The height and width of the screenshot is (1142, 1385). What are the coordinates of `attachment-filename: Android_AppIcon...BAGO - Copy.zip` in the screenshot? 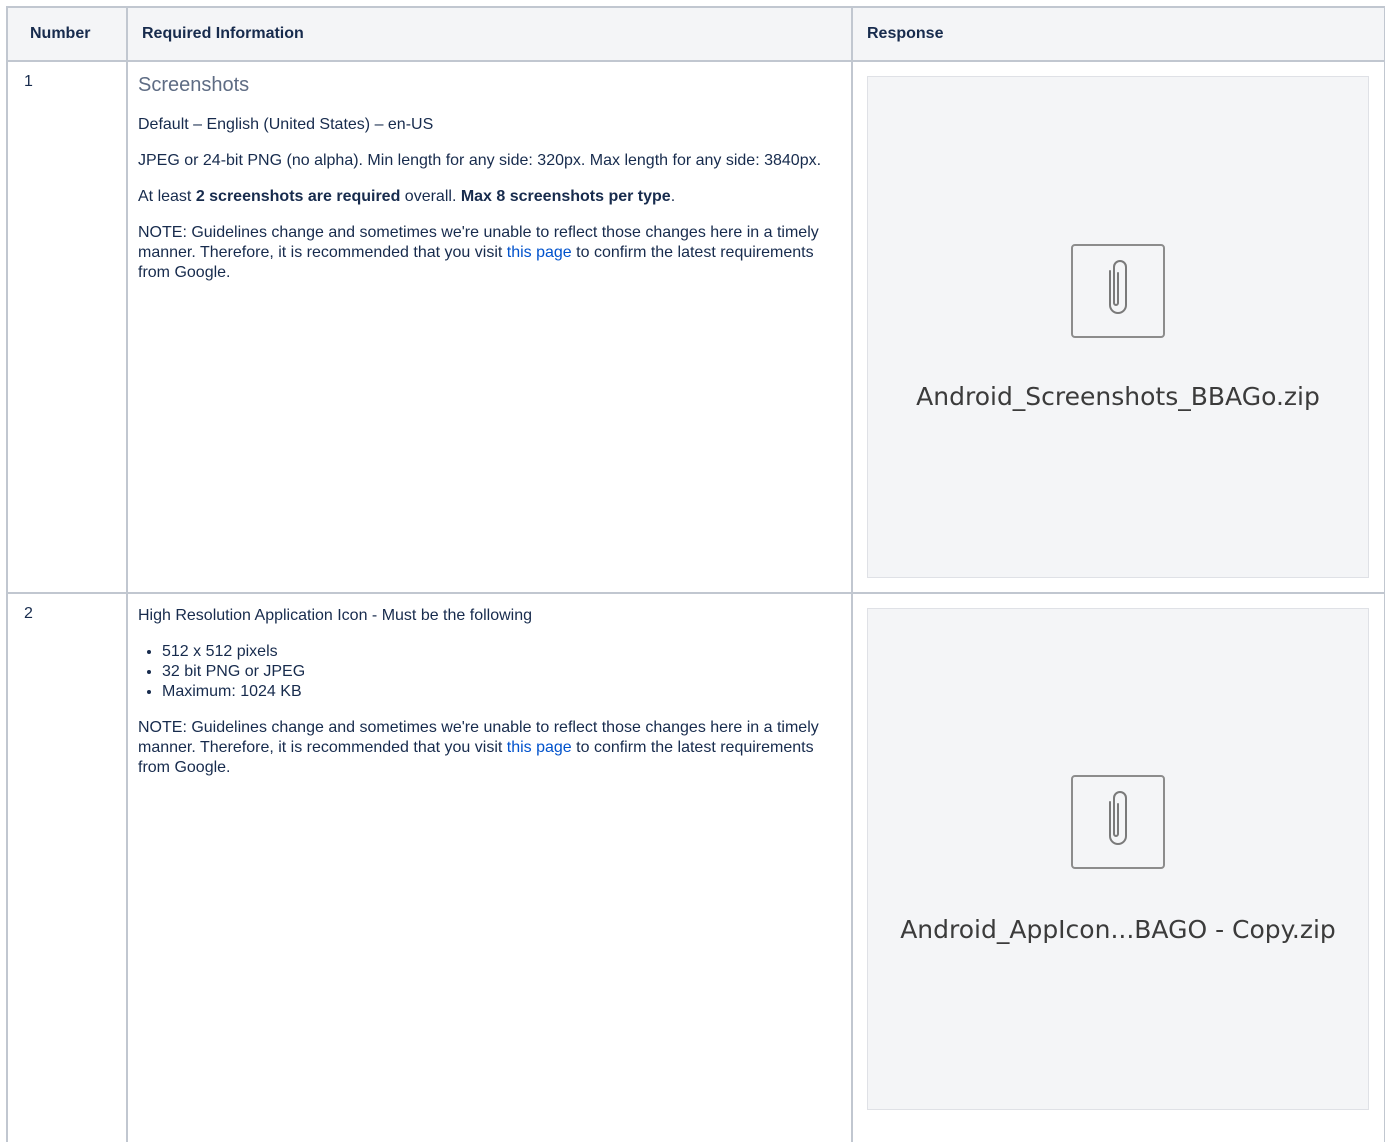 It's located at (1118, 929).